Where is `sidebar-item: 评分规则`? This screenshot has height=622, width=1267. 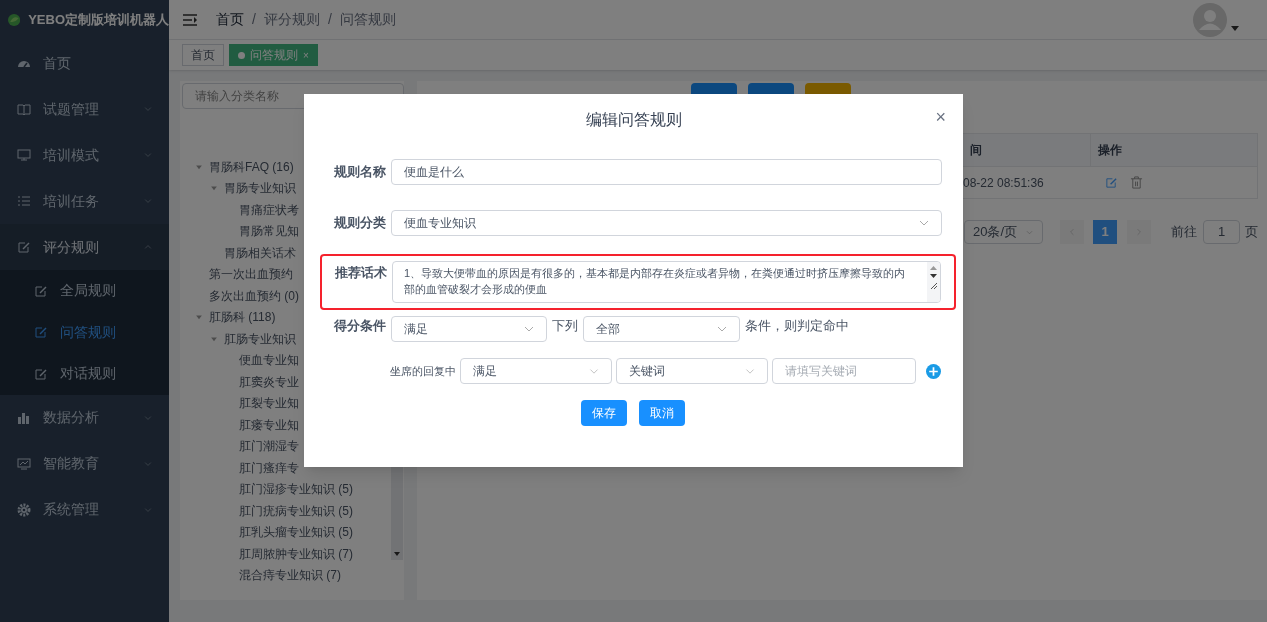 sidebar-item: 评分规则 is located at coordinates (84, 247).